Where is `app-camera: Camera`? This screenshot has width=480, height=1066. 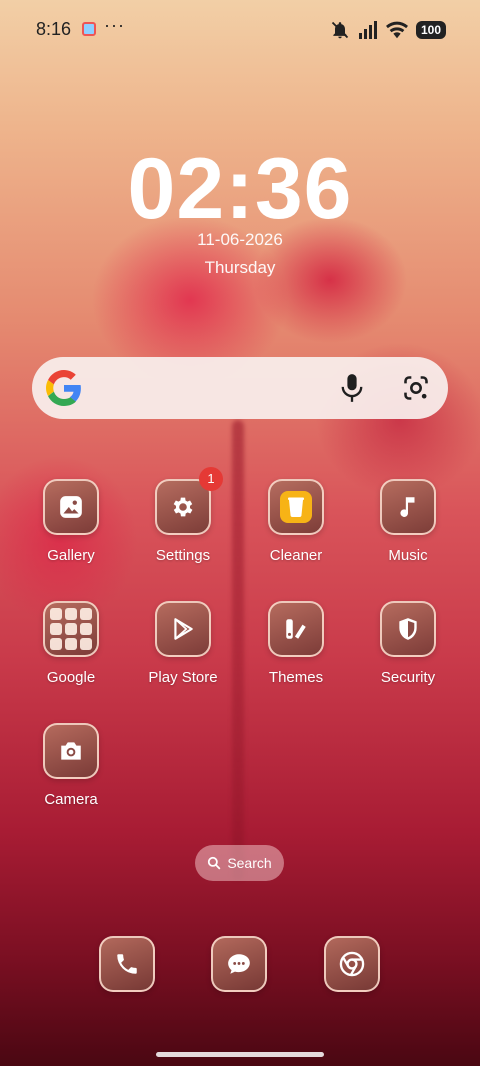 app-camera: Camera is located at coordinates (71, 765).